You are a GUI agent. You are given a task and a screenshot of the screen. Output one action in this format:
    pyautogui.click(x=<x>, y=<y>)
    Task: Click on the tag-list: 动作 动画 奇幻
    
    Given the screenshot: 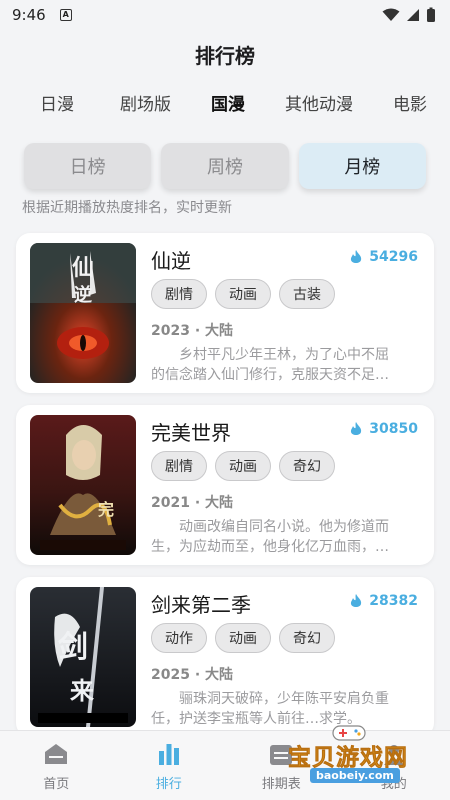 What is the action you would take?
    pyautogui.click(x=243, y=638)
    